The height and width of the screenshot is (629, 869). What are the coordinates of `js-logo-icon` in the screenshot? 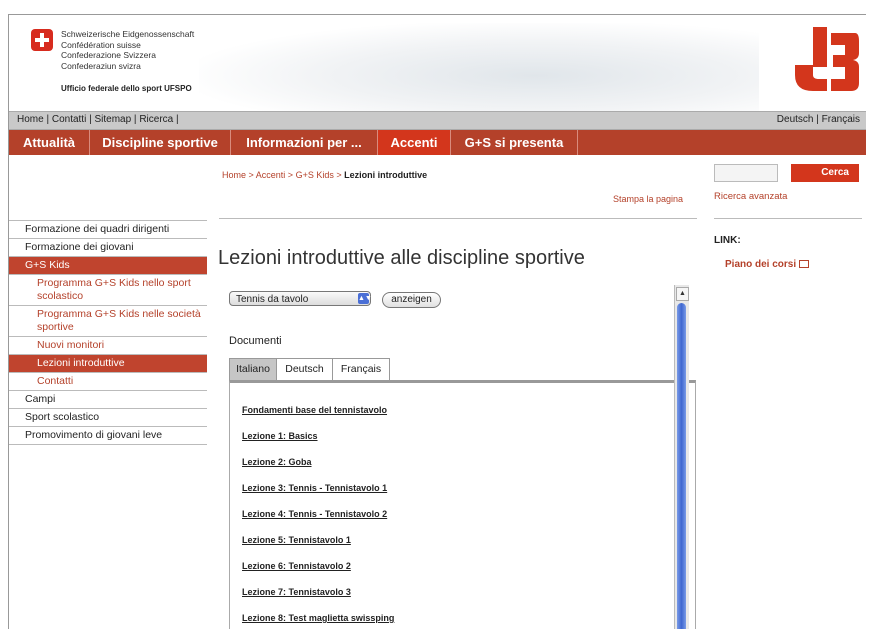 It's located at (827, 59).